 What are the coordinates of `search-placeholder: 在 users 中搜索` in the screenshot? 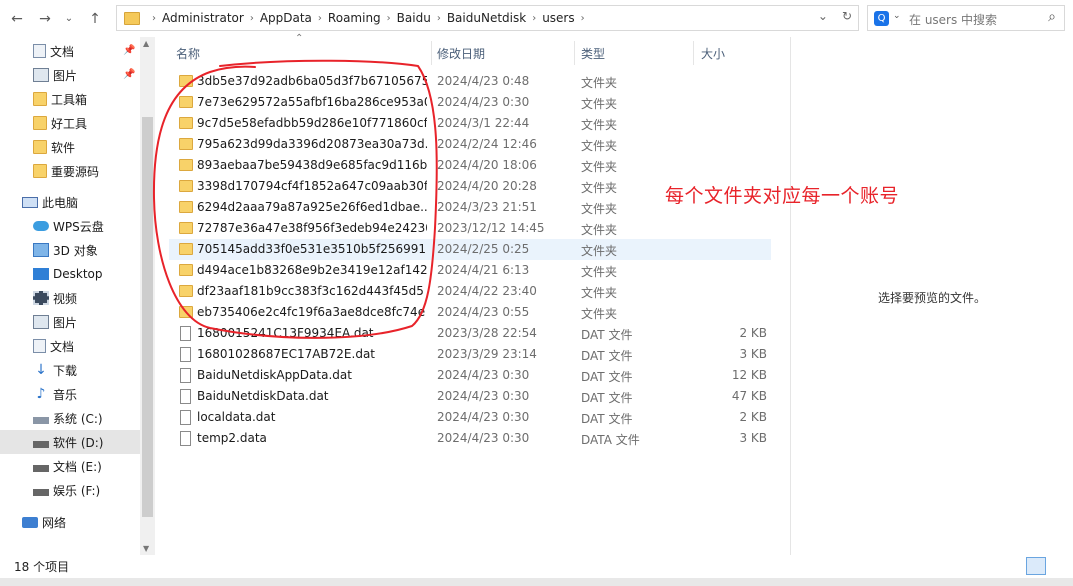 It's located at (953, 19).